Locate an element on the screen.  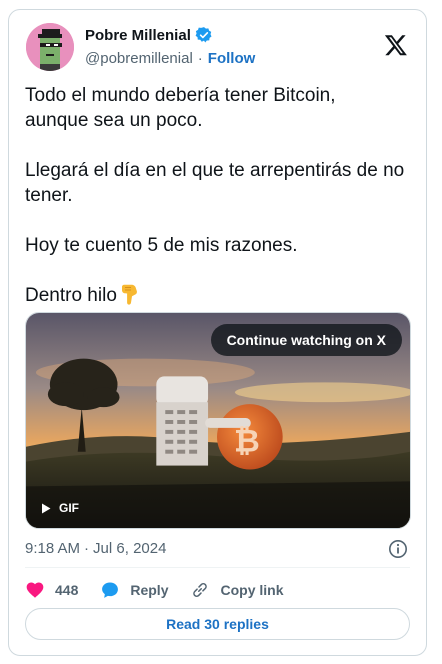
play-icon is located at coordinates (46, 508).